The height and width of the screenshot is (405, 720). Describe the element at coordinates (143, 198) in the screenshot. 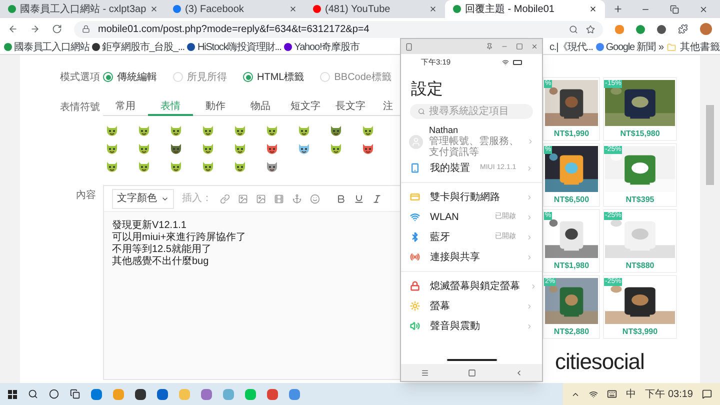

I see `text-color-dropdown: 文字顏色` at that location.